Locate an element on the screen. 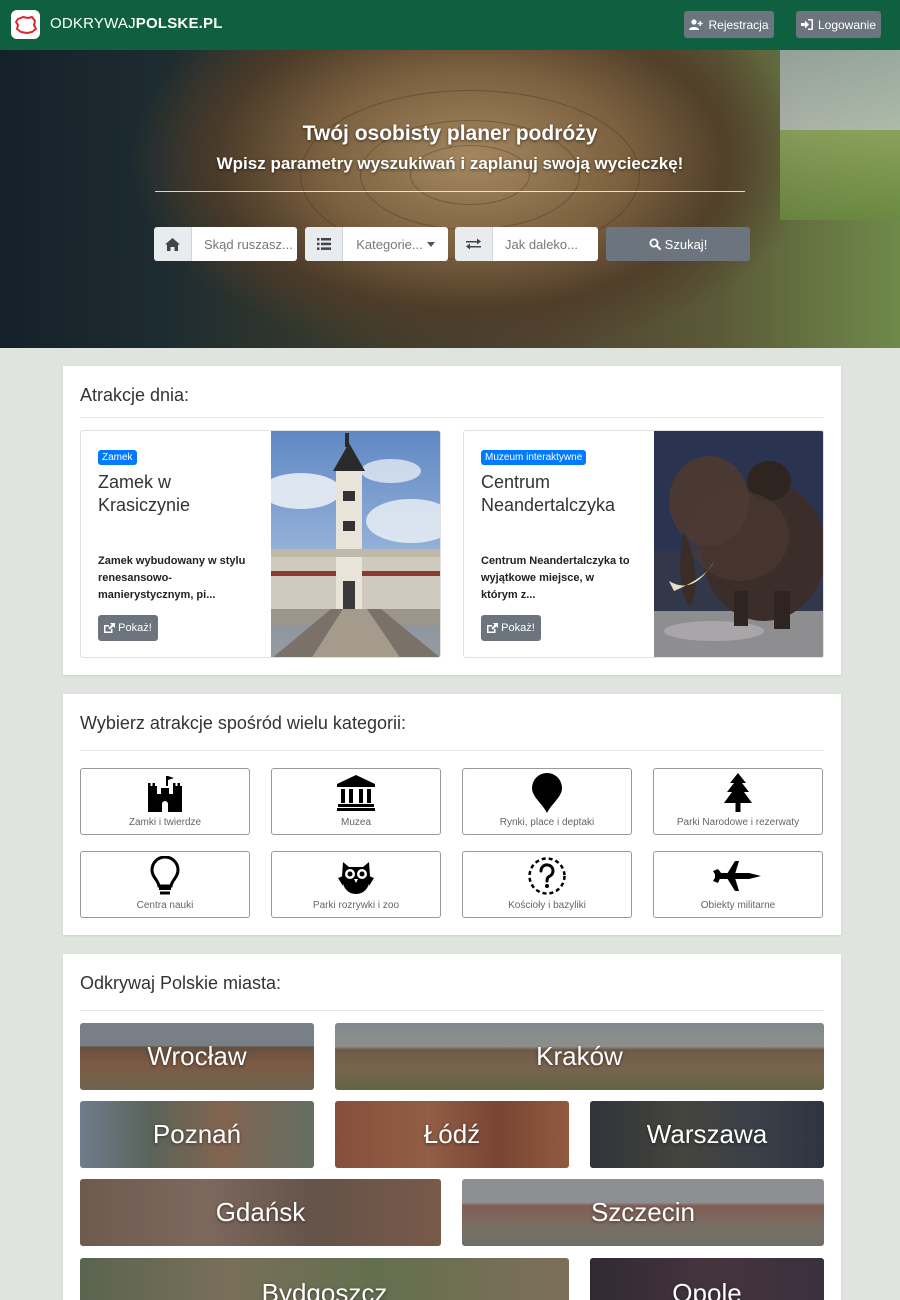  attraction-title: Centrum Neandertalczyka is located at coordinates (561, 494).